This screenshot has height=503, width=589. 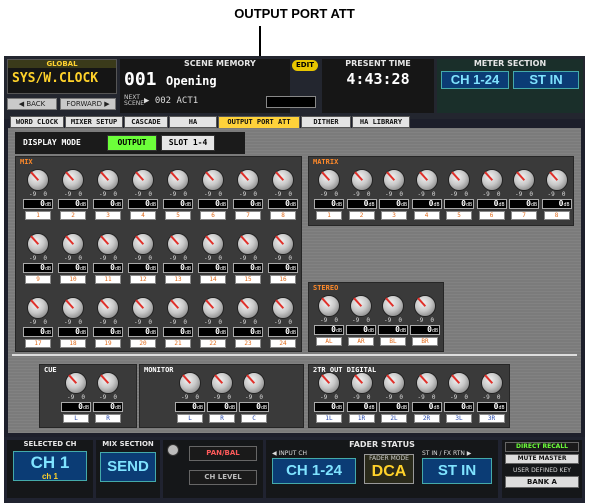 What do you see at coordinates (62, 76) in the screenshot?
I see `global-function-box: GLOBAL SYS/W.CLOCK` at bounding box center [62, 76].